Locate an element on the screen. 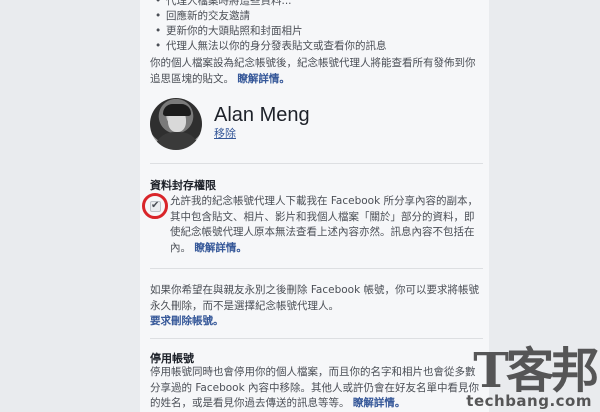  legacy-contact-name: Alan Meng is located at coordinates (262, 115).